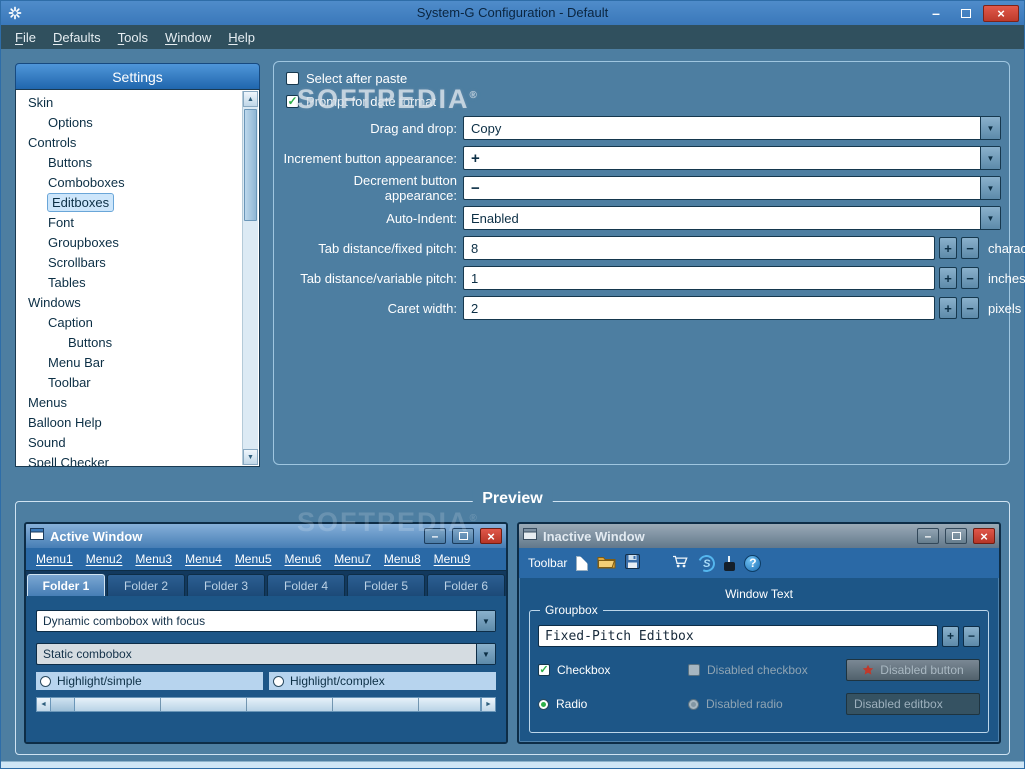 The width and height of the screenshot is (1025, 769). I want to click on menu-file: File, so click(25, 37).